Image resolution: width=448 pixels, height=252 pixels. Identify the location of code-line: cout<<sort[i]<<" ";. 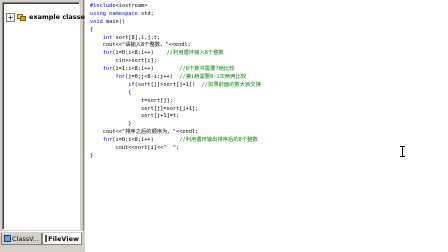
(175, 149).